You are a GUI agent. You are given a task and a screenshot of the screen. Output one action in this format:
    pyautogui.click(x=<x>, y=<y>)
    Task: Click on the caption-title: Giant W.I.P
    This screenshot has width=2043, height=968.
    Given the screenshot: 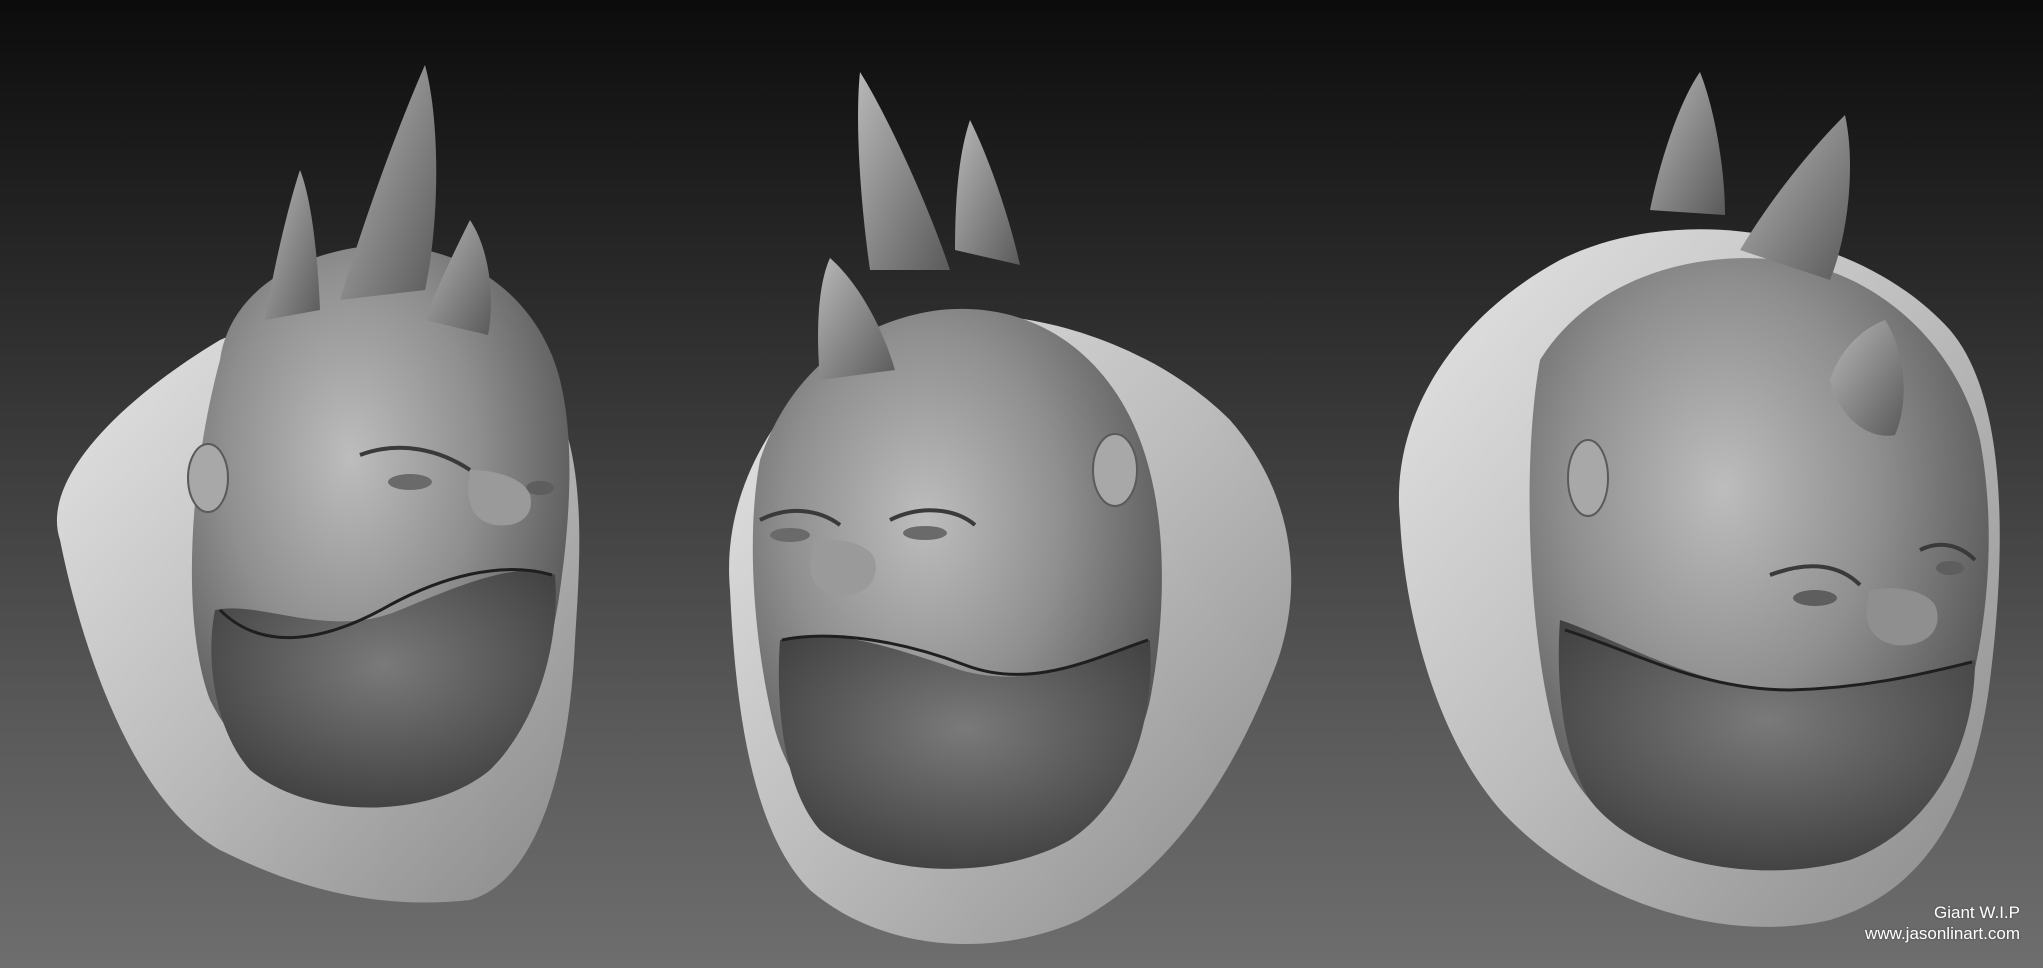 What is the action you would take?
    pyautogui.click(x=1977, y=912)
    